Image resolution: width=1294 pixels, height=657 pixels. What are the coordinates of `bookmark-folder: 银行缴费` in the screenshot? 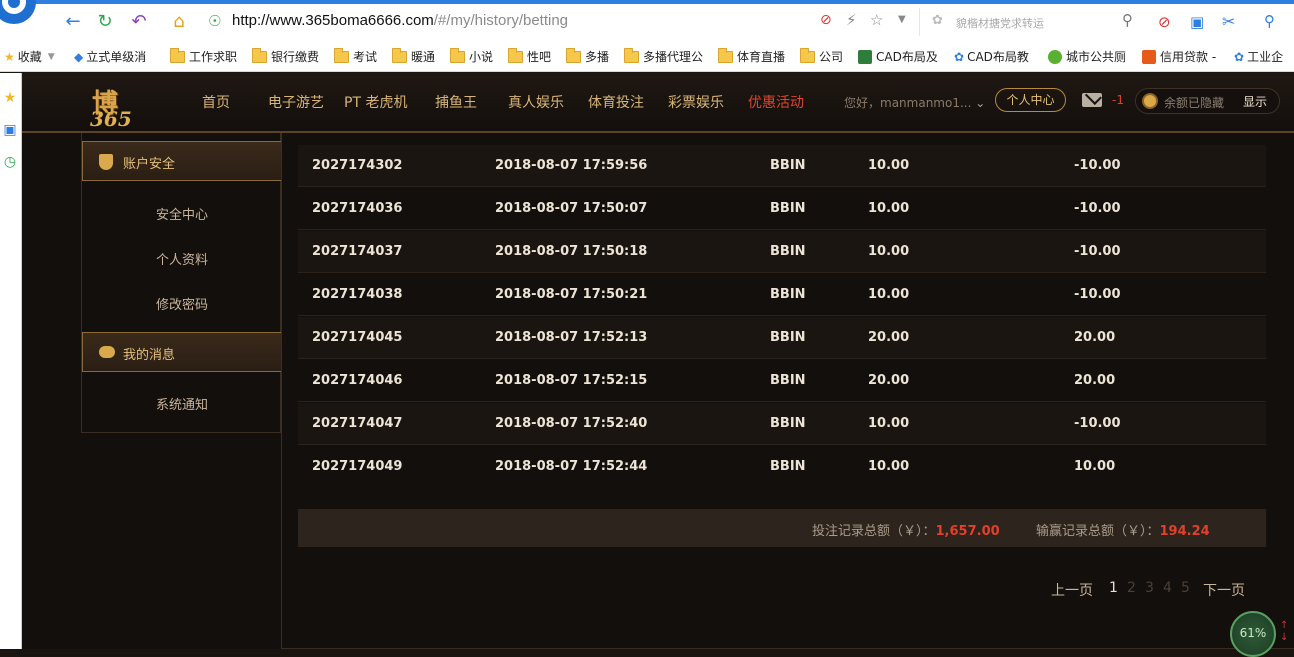 It's located at (285, 56).